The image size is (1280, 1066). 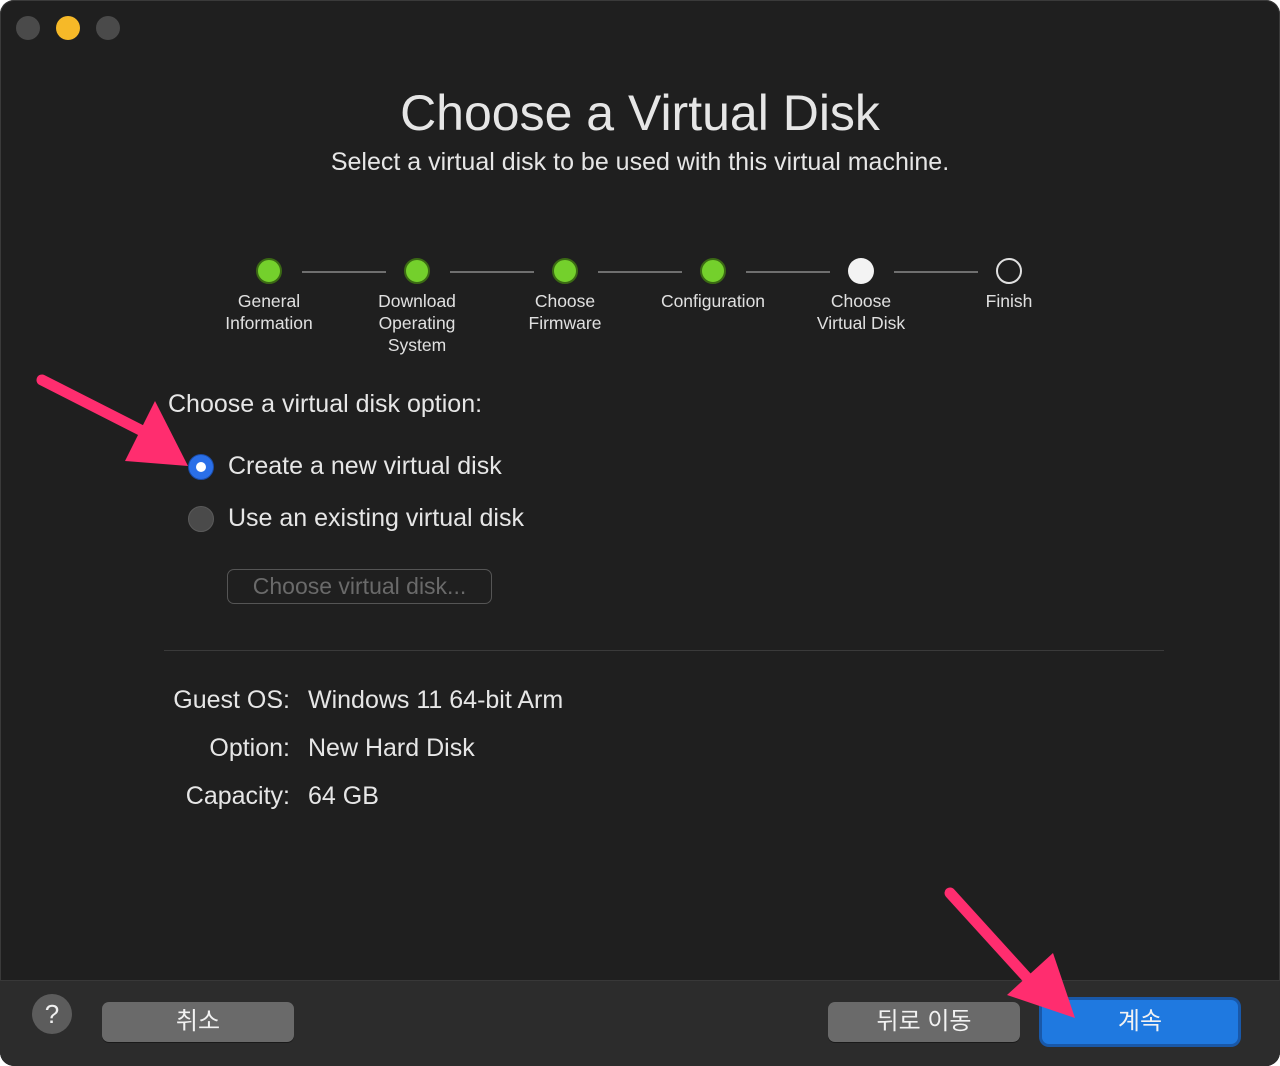 I want to click on arrow-icon, so click(x=112, y=420).